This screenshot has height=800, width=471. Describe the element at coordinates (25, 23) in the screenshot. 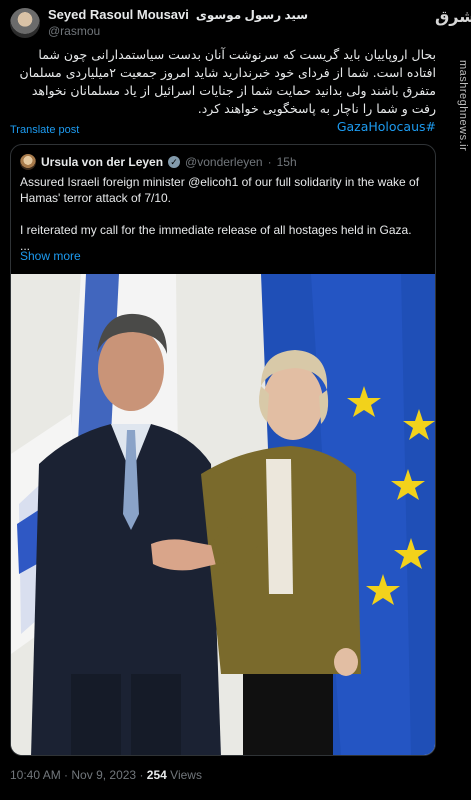

I see `author-avatar` at that location.